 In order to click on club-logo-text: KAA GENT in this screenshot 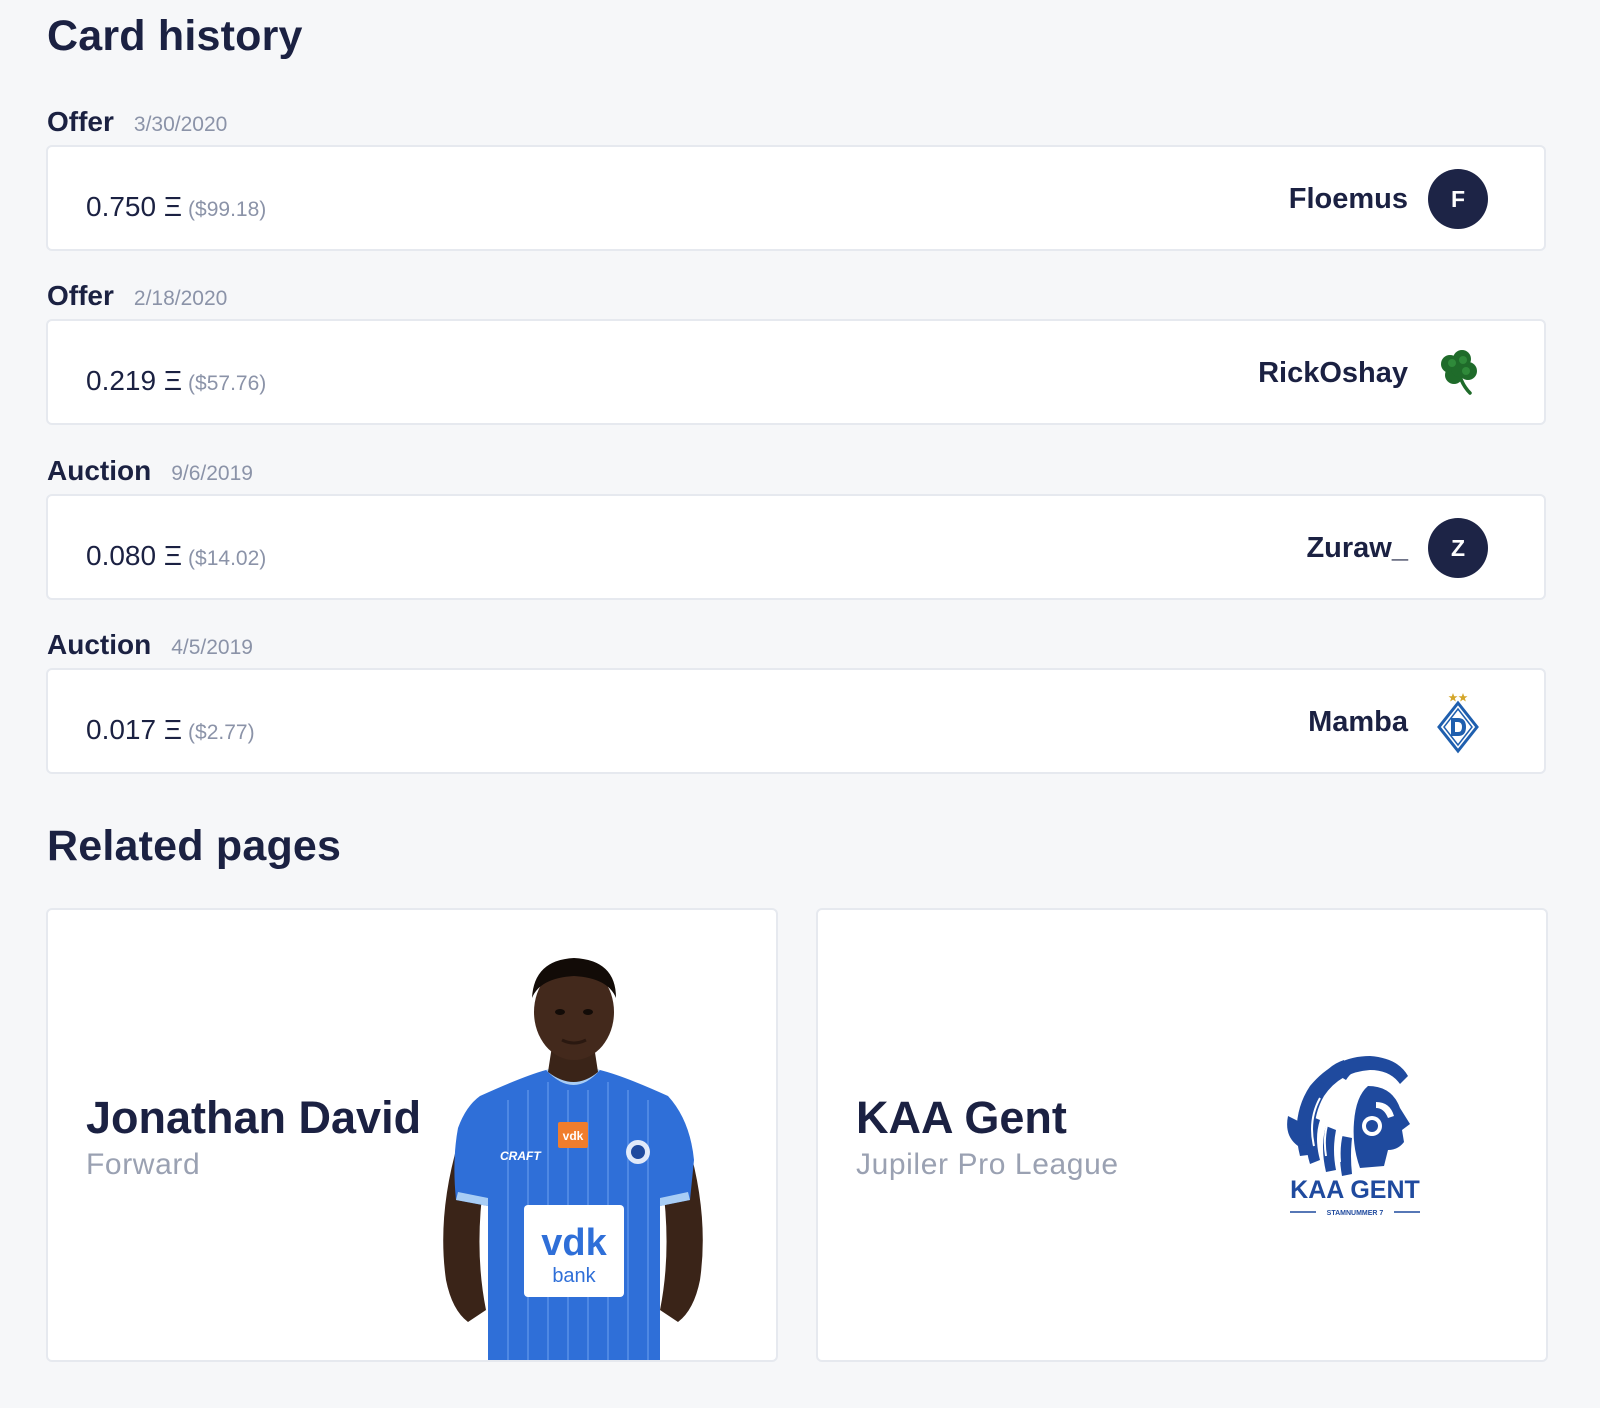, I will do `click(1355, 1190)`.